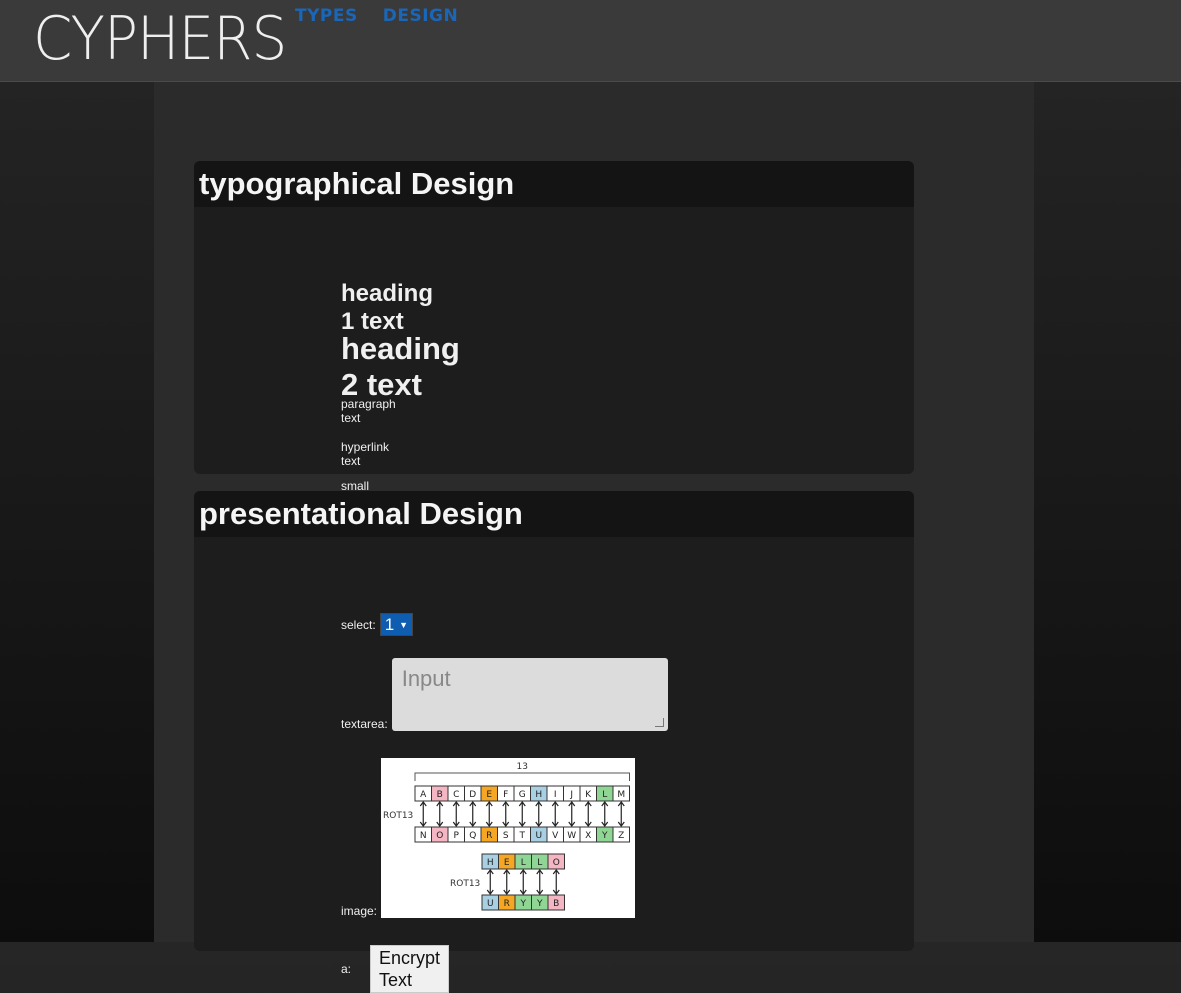 Image resolution: width=1181 pixels, height=993 pixels. I want to click on top-row-cell-letter: I, so click(555, 795).